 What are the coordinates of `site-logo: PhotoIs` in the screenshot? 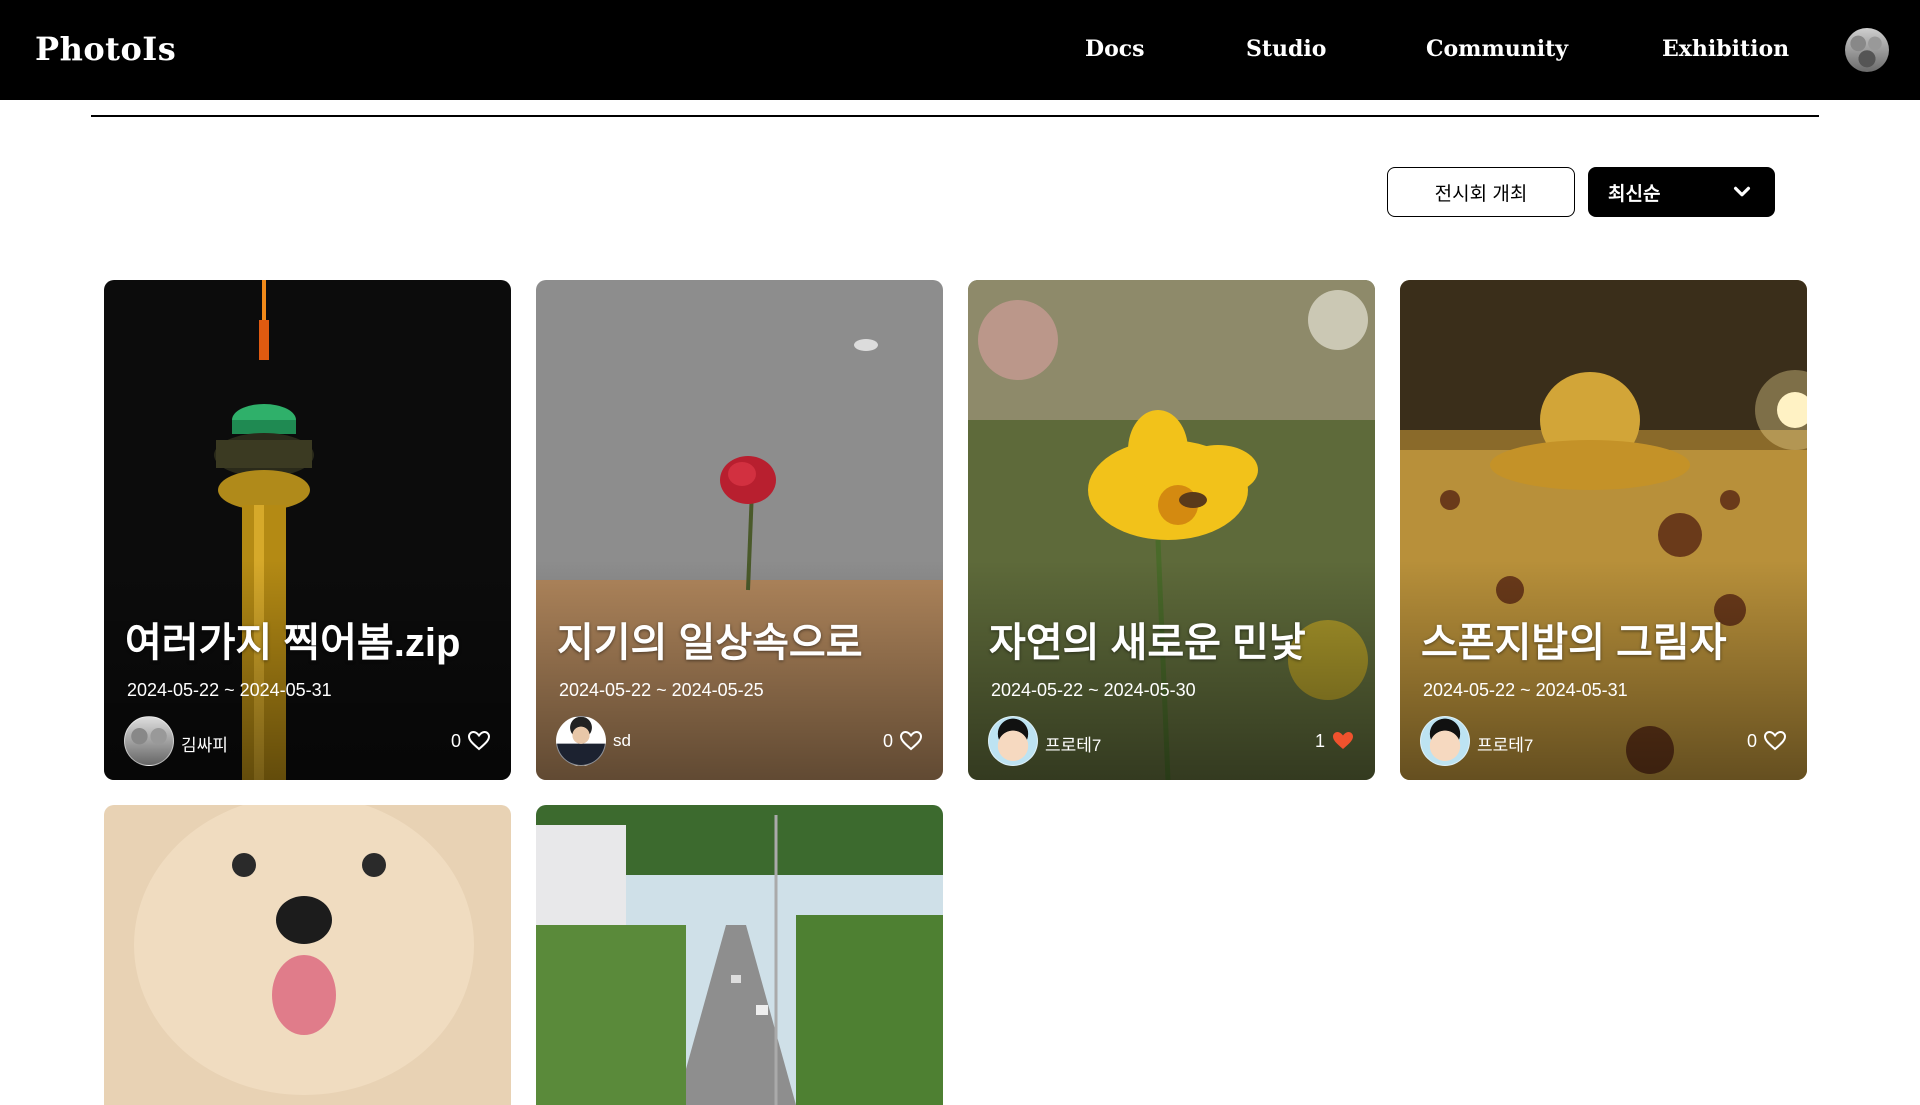 It's located at (105, 49).